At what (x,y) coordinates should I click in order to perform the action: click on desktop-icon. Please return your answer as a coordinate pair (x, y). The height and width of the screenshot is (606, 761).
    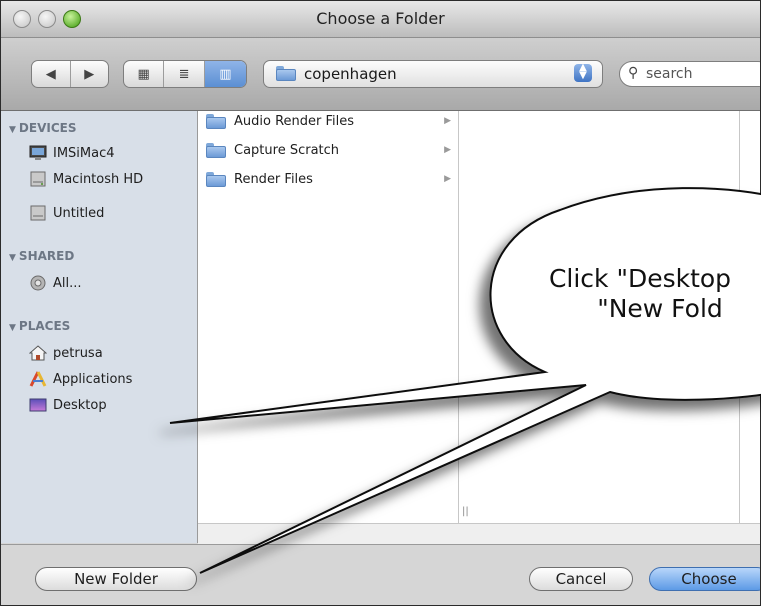
    Looking at the image, I should click on (38, 405).